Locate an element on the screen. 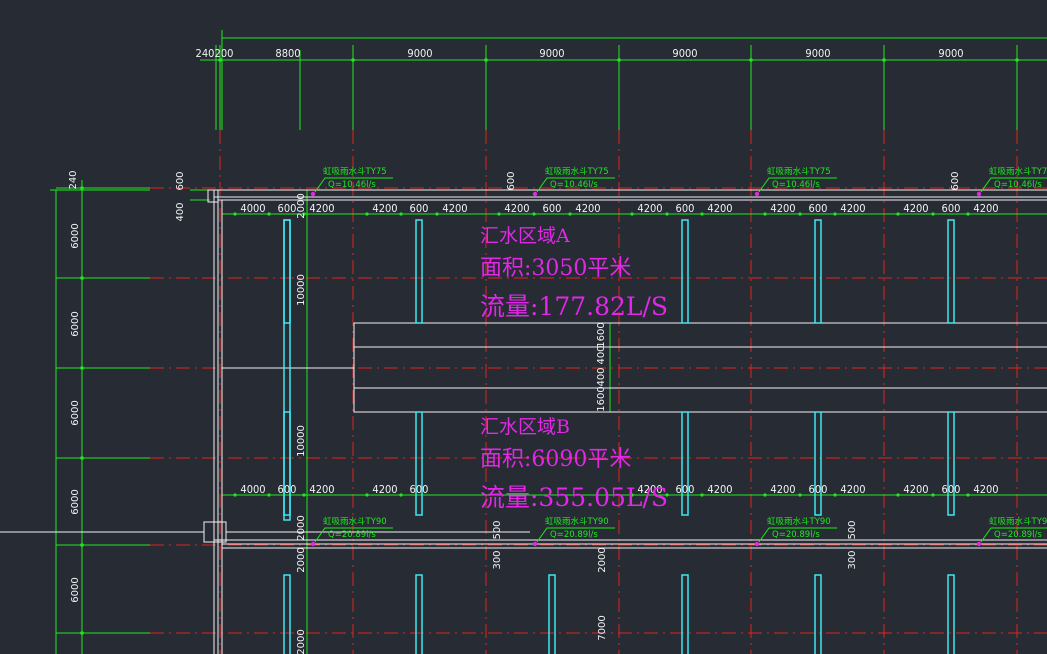 The width and height of the screenshot is (1047, 654). inner-dim-bottom-9: 600 is located at coordinates (818, 489).